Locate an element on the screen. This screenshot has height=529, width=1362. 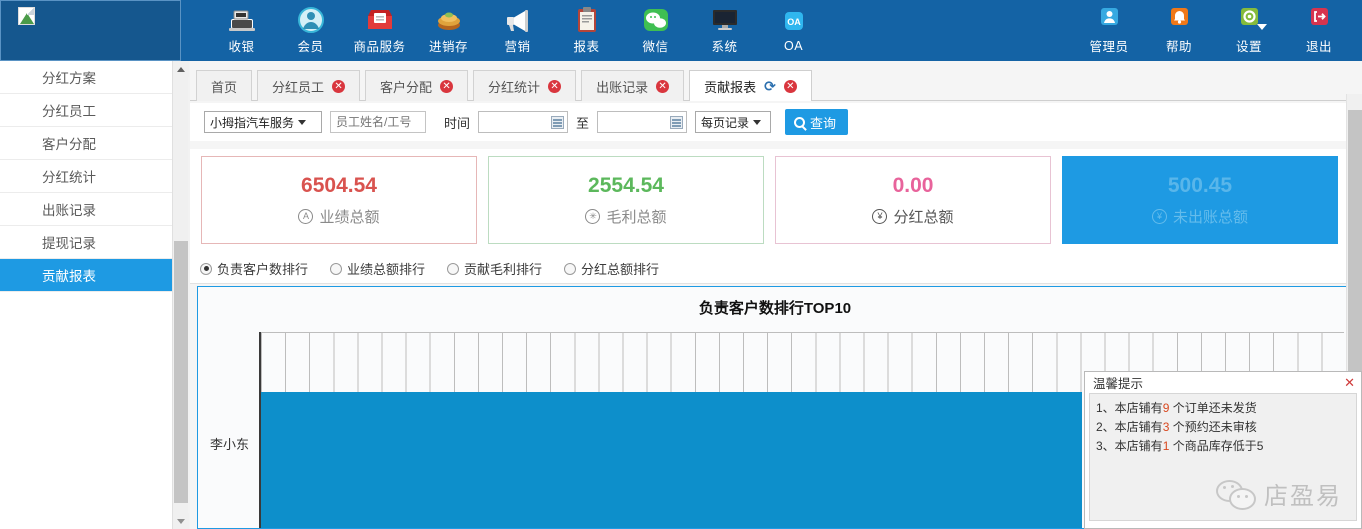
broken-image-icon is located at coordinates (26, 16).